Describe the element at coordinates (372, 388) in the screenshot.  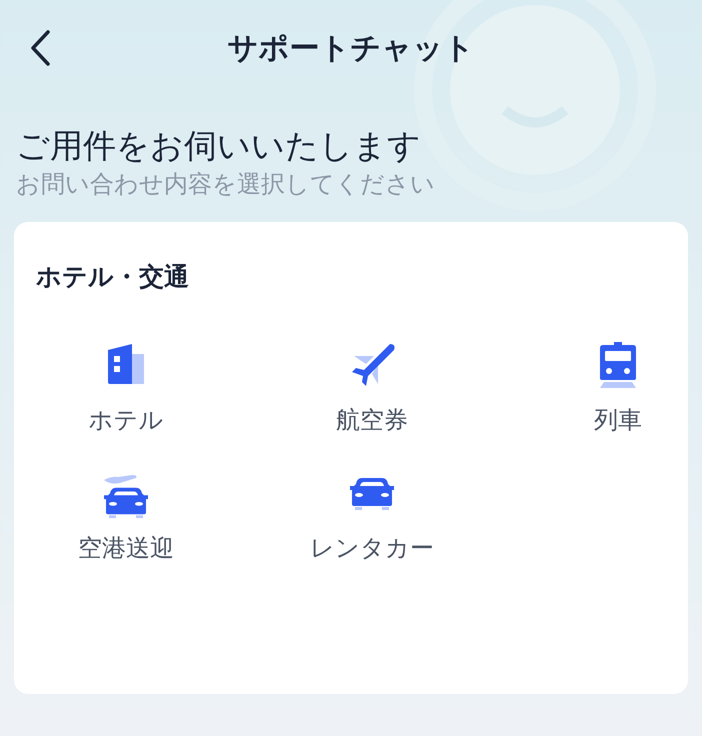
I see `category-item: 航空券` at that location.